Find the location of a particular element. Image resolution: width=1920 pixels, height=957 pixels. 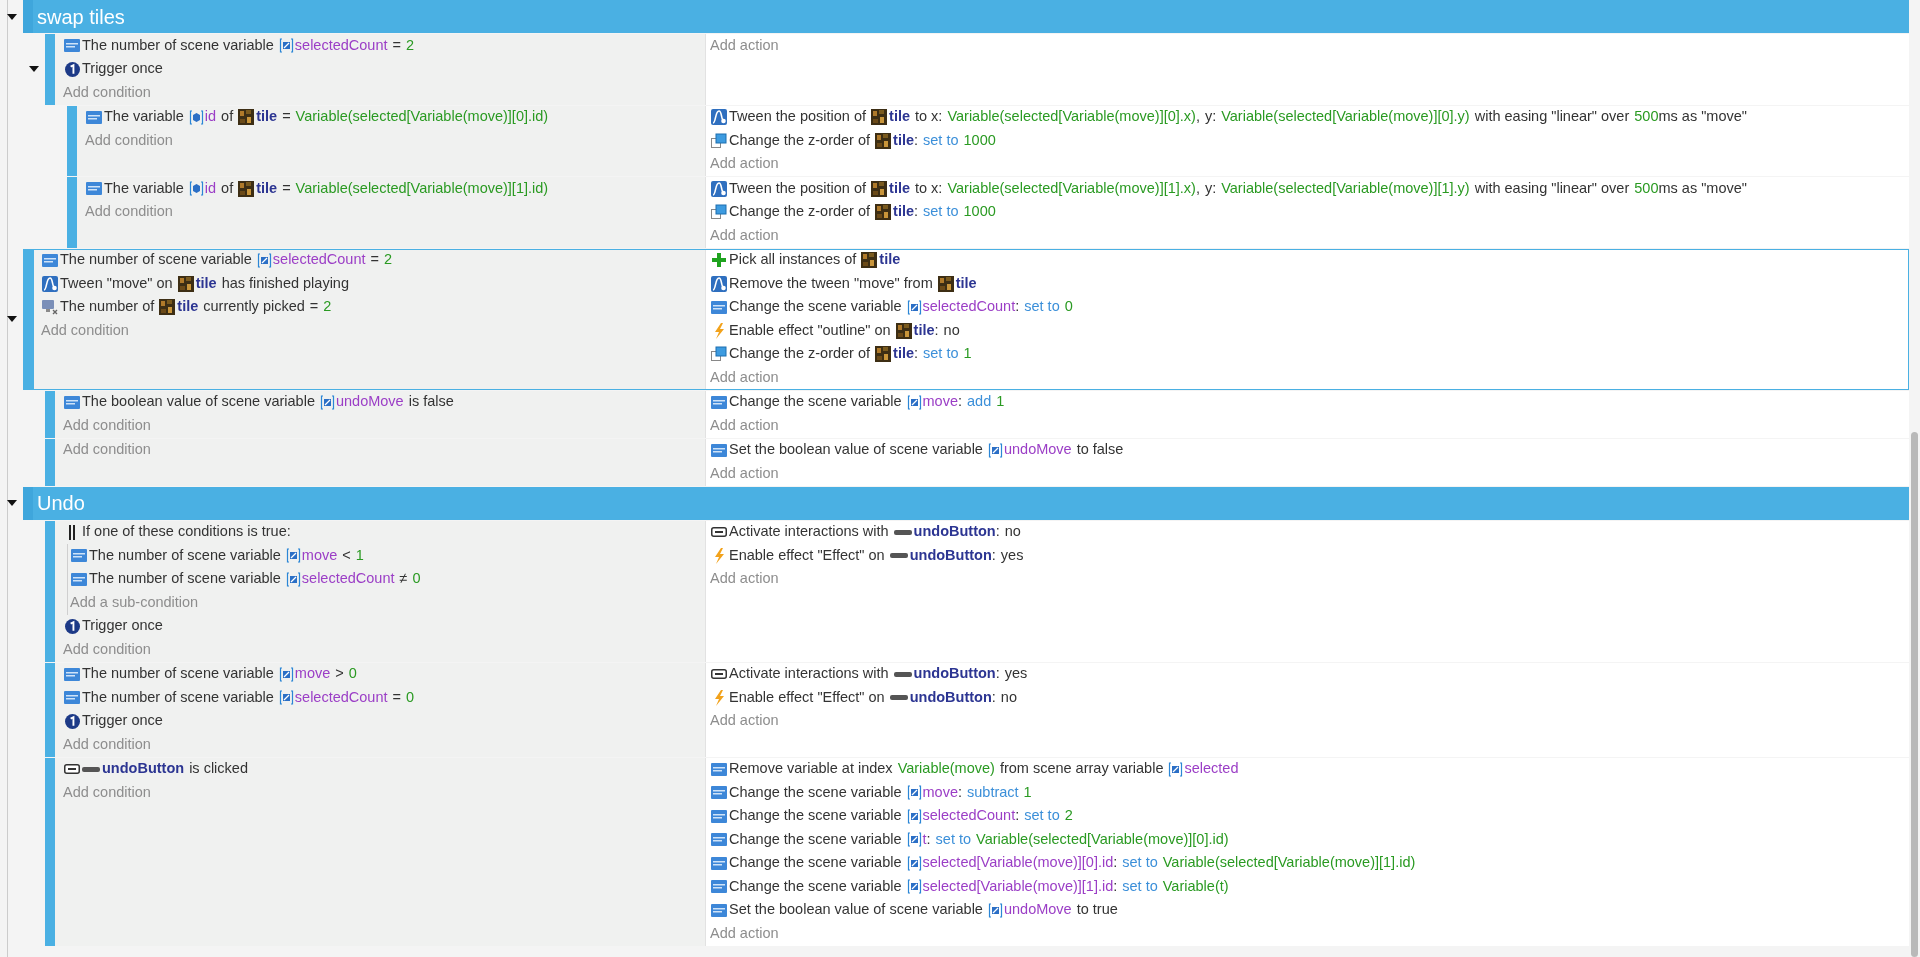

punctuation-text: ms as "move" is located at coordinates (1702, 188).